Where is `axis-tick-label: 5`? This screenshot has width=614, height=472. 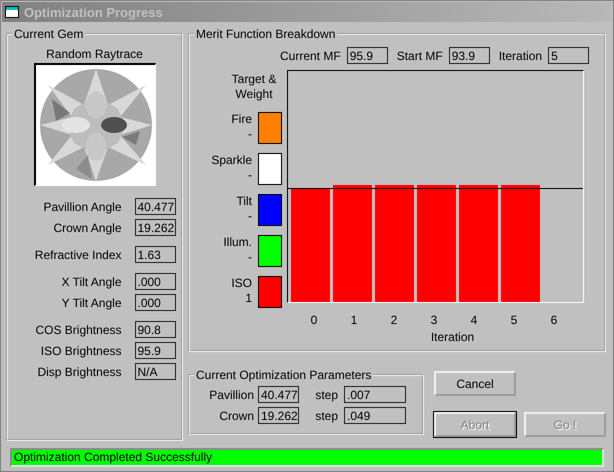 axis-tick-label: 5 is located at coordinates (514, 320).